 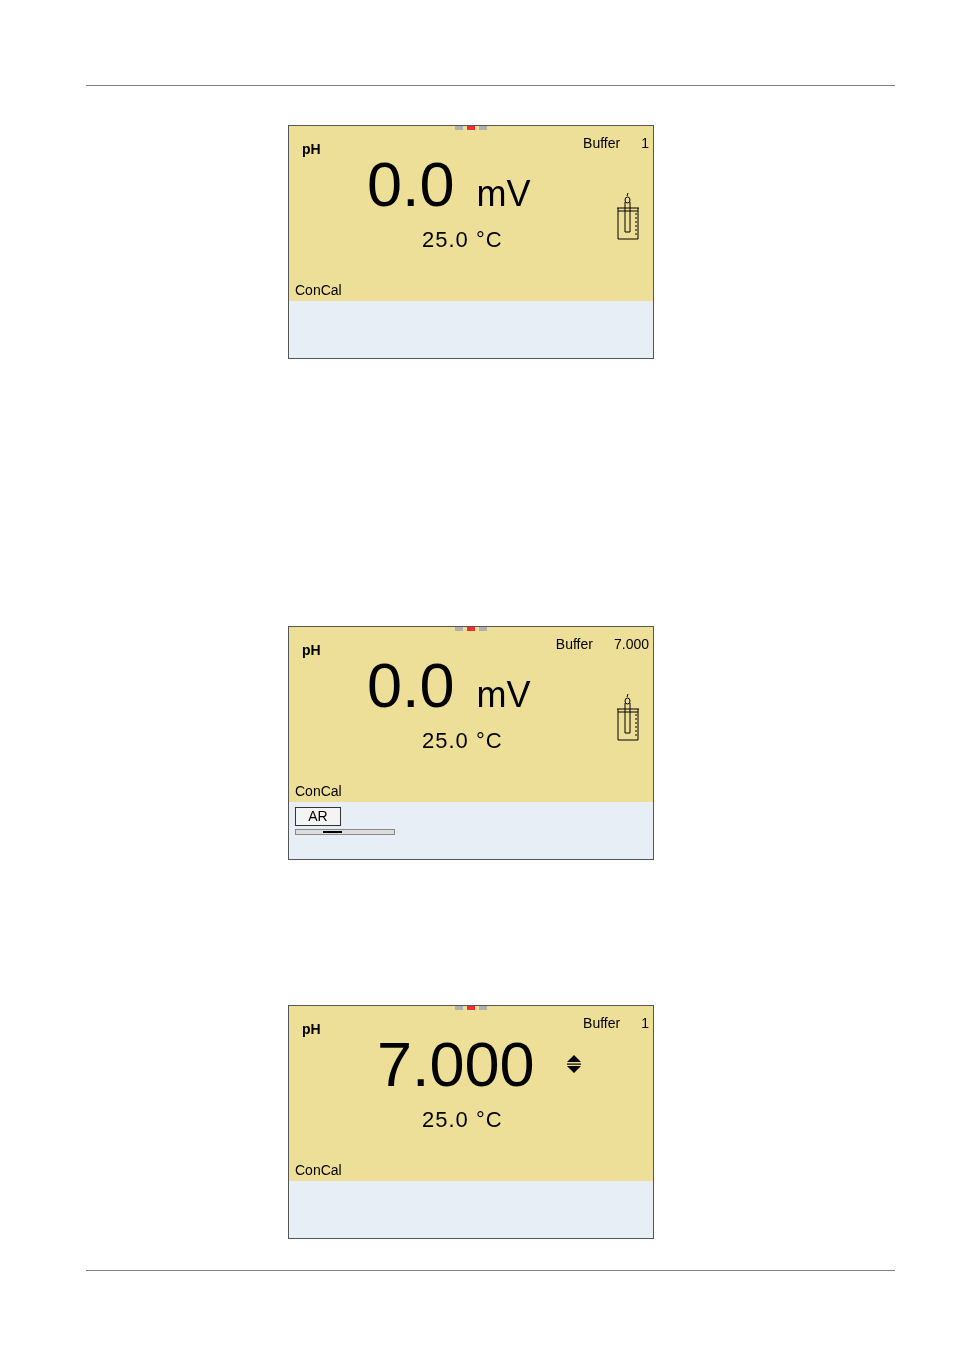 I want to click on stability-label: AR, so click(x=318, y=816).